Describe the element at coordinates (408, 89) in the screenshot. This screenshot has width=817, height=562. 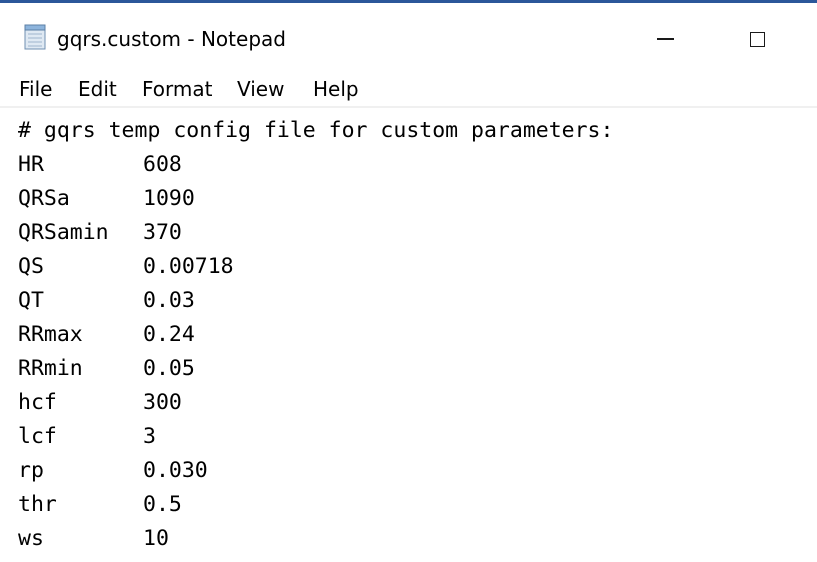
I see `menu-bar: File Edit Format View Help` at that location.